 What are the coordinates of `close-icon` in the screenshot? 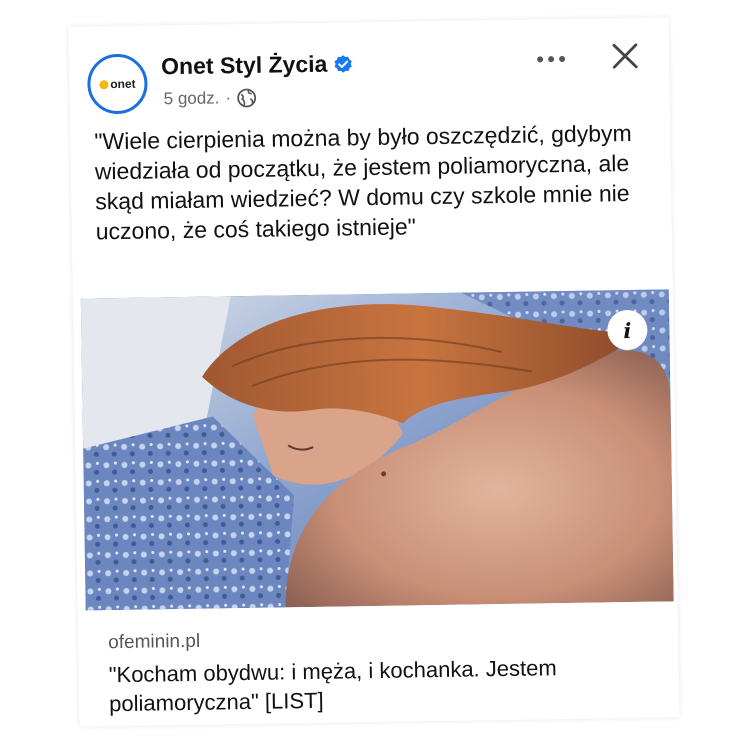 It's located at (625, 56).